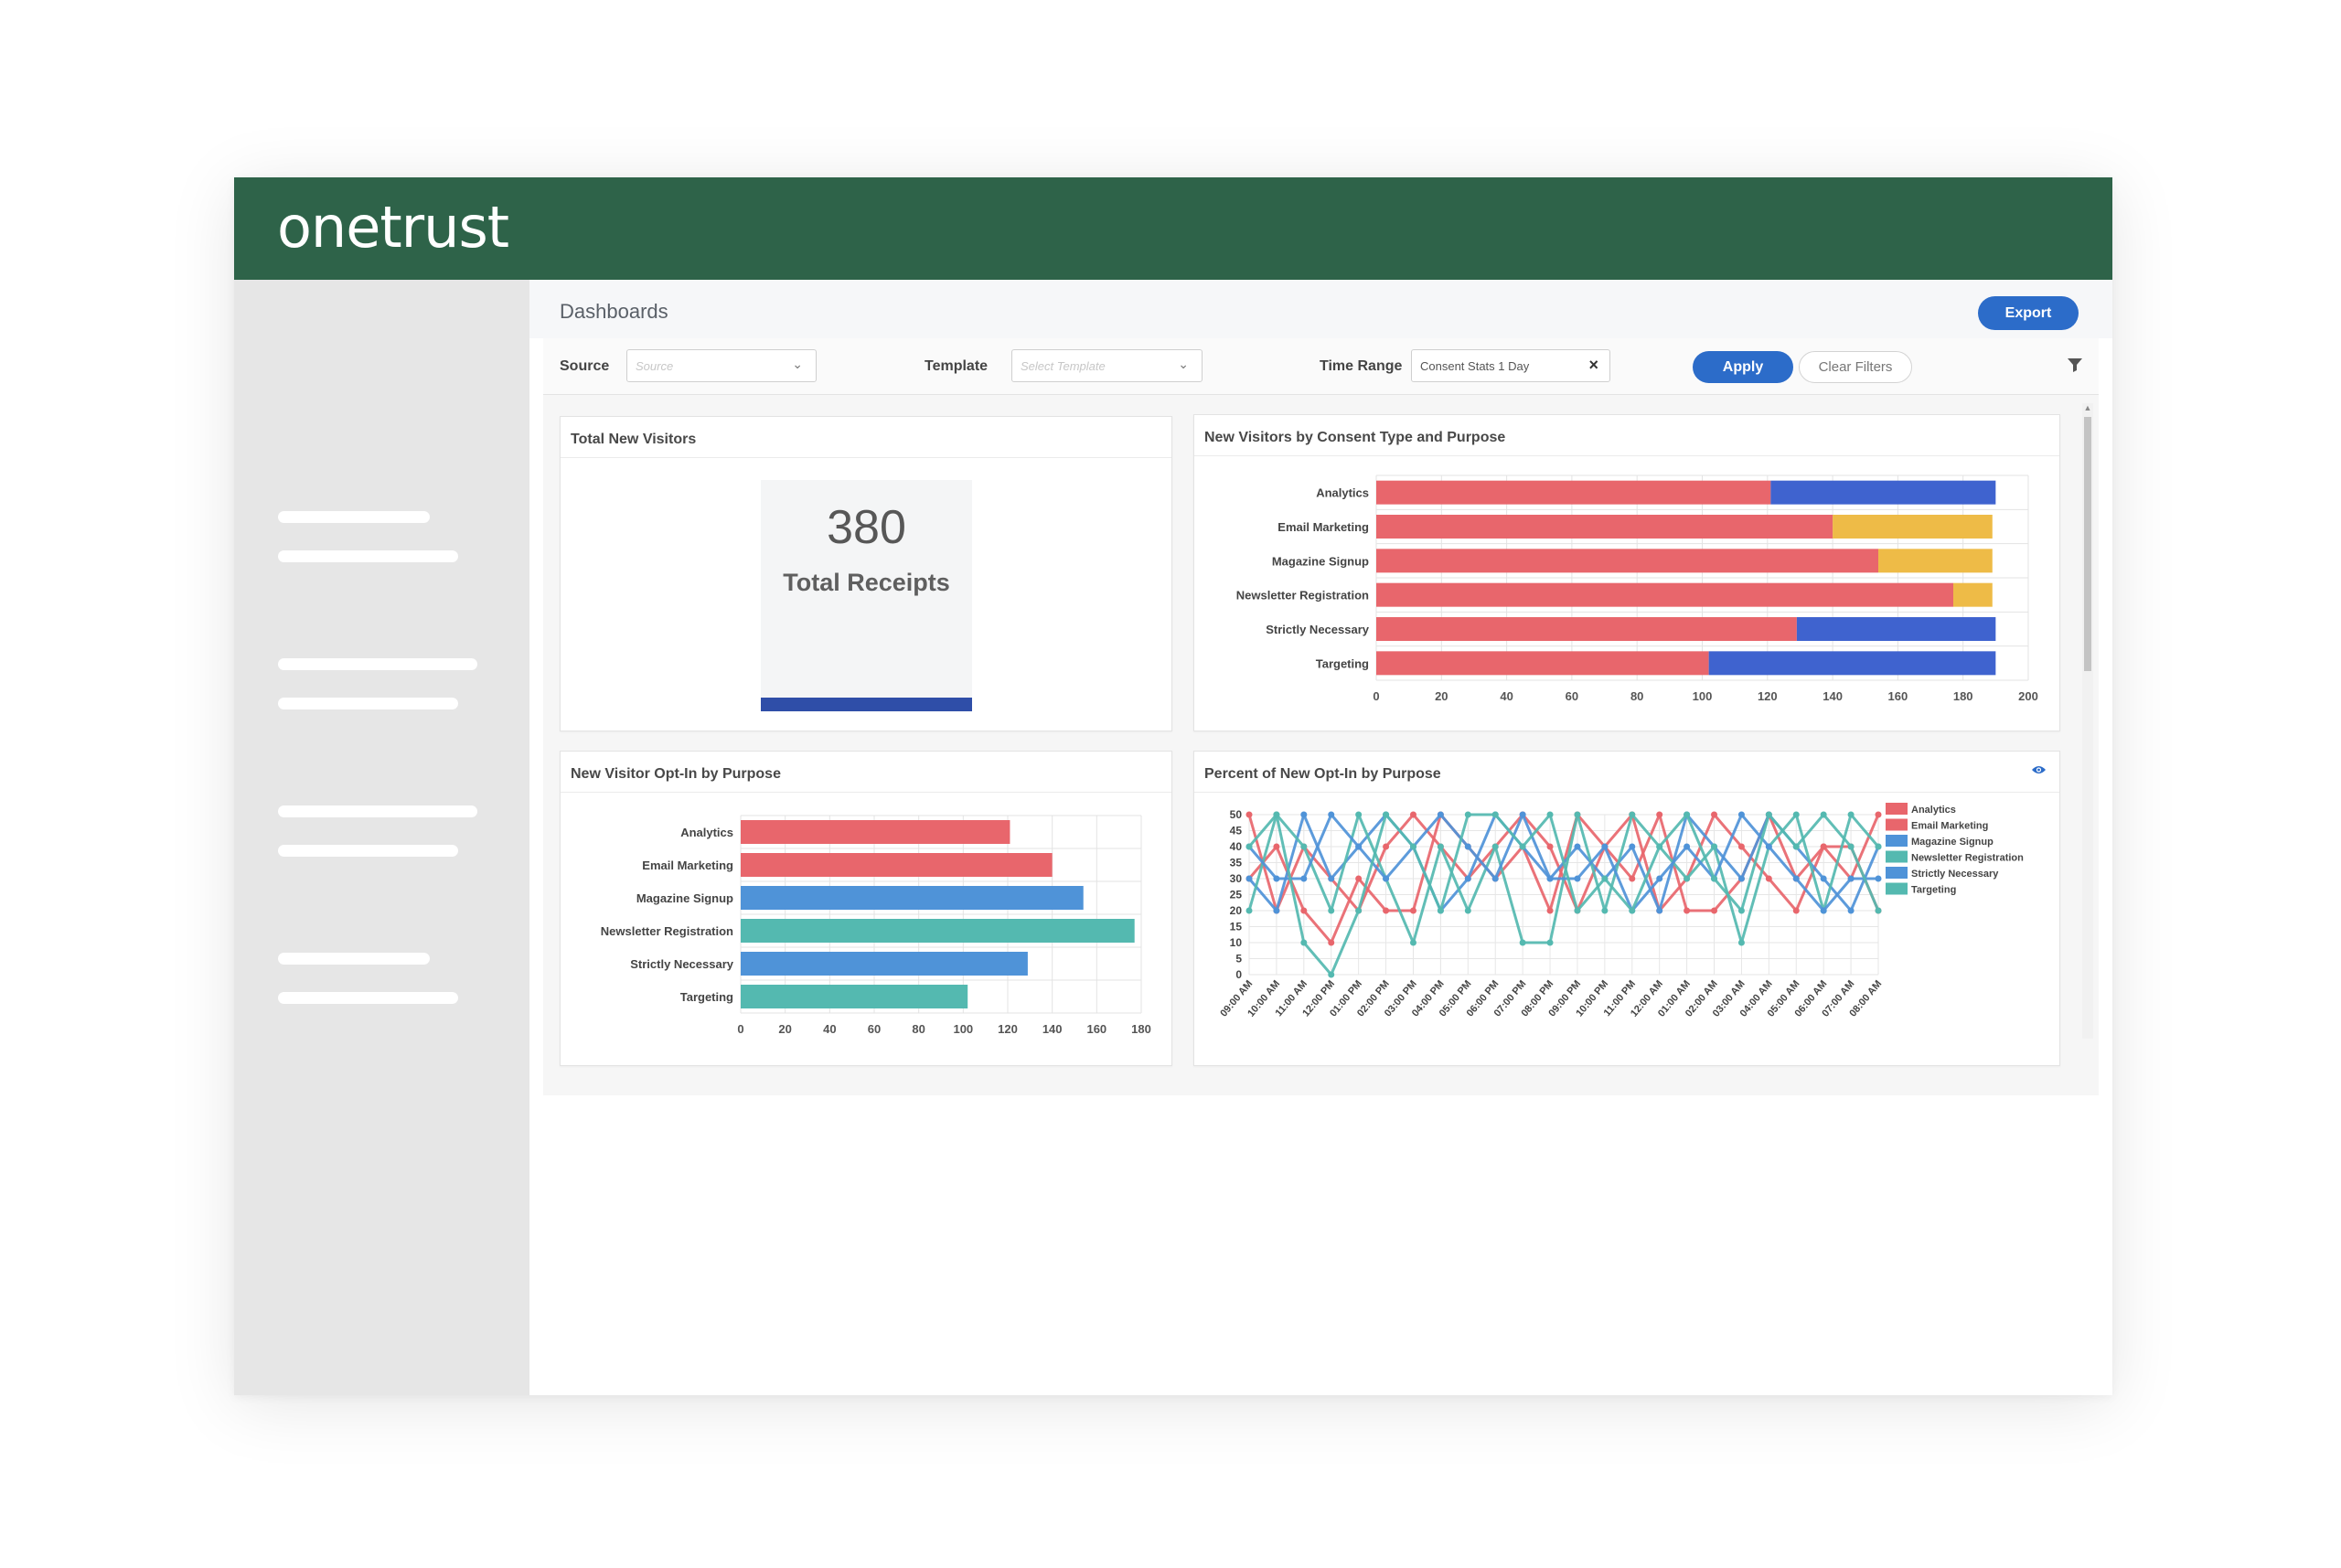  Describe the element at coordinates (1237, 942) in the screenshot. I see `y-tick-label: 10` at that location.